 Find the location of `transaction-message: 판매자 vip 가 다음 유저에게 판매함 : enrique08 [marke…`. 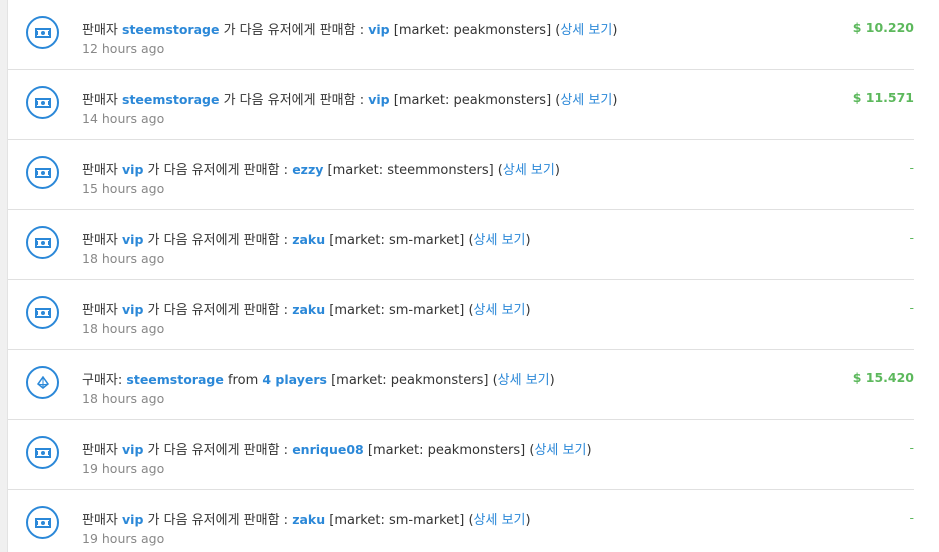

transaction-message: 판매자 vip 가 다음 유저에게 판매함 : enrique08 [marke… is located at coordinates (337, 450).